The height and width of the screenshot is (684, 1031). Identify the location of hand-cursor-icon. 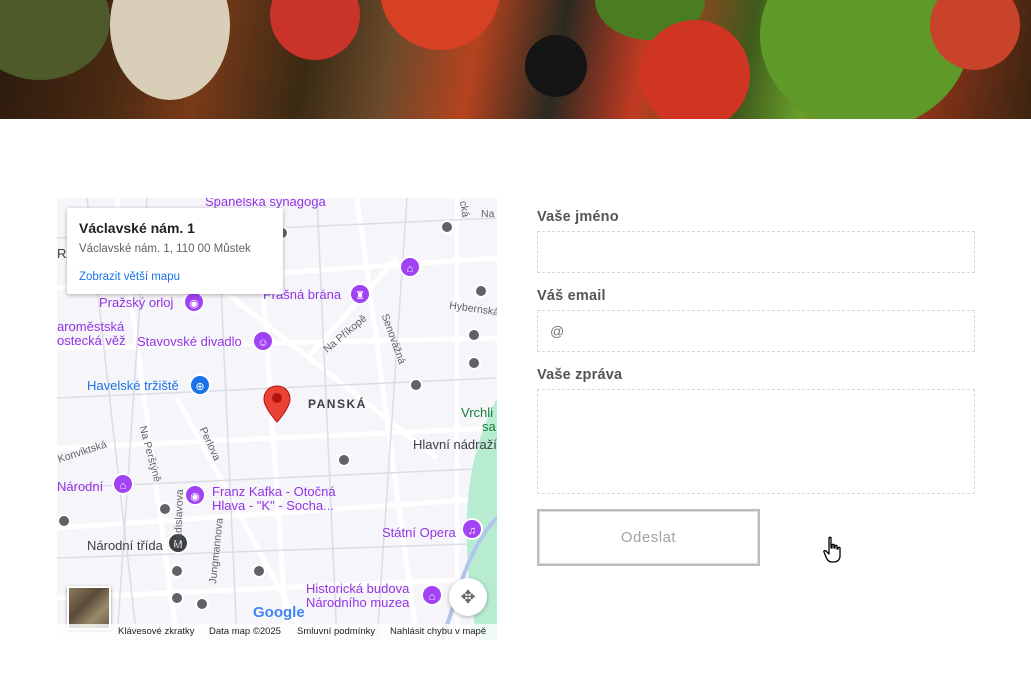
(832, 549).